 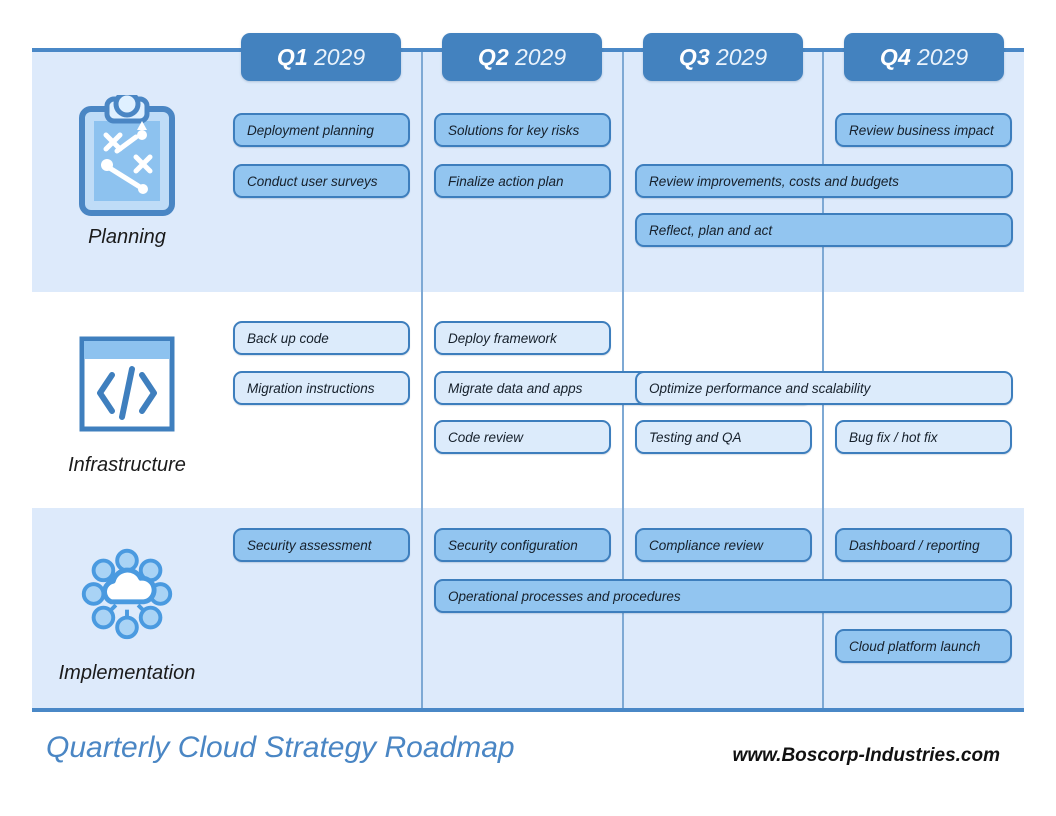 I want to click on quarter-header-q1: Q1 2029, so click(x=321, y=57).